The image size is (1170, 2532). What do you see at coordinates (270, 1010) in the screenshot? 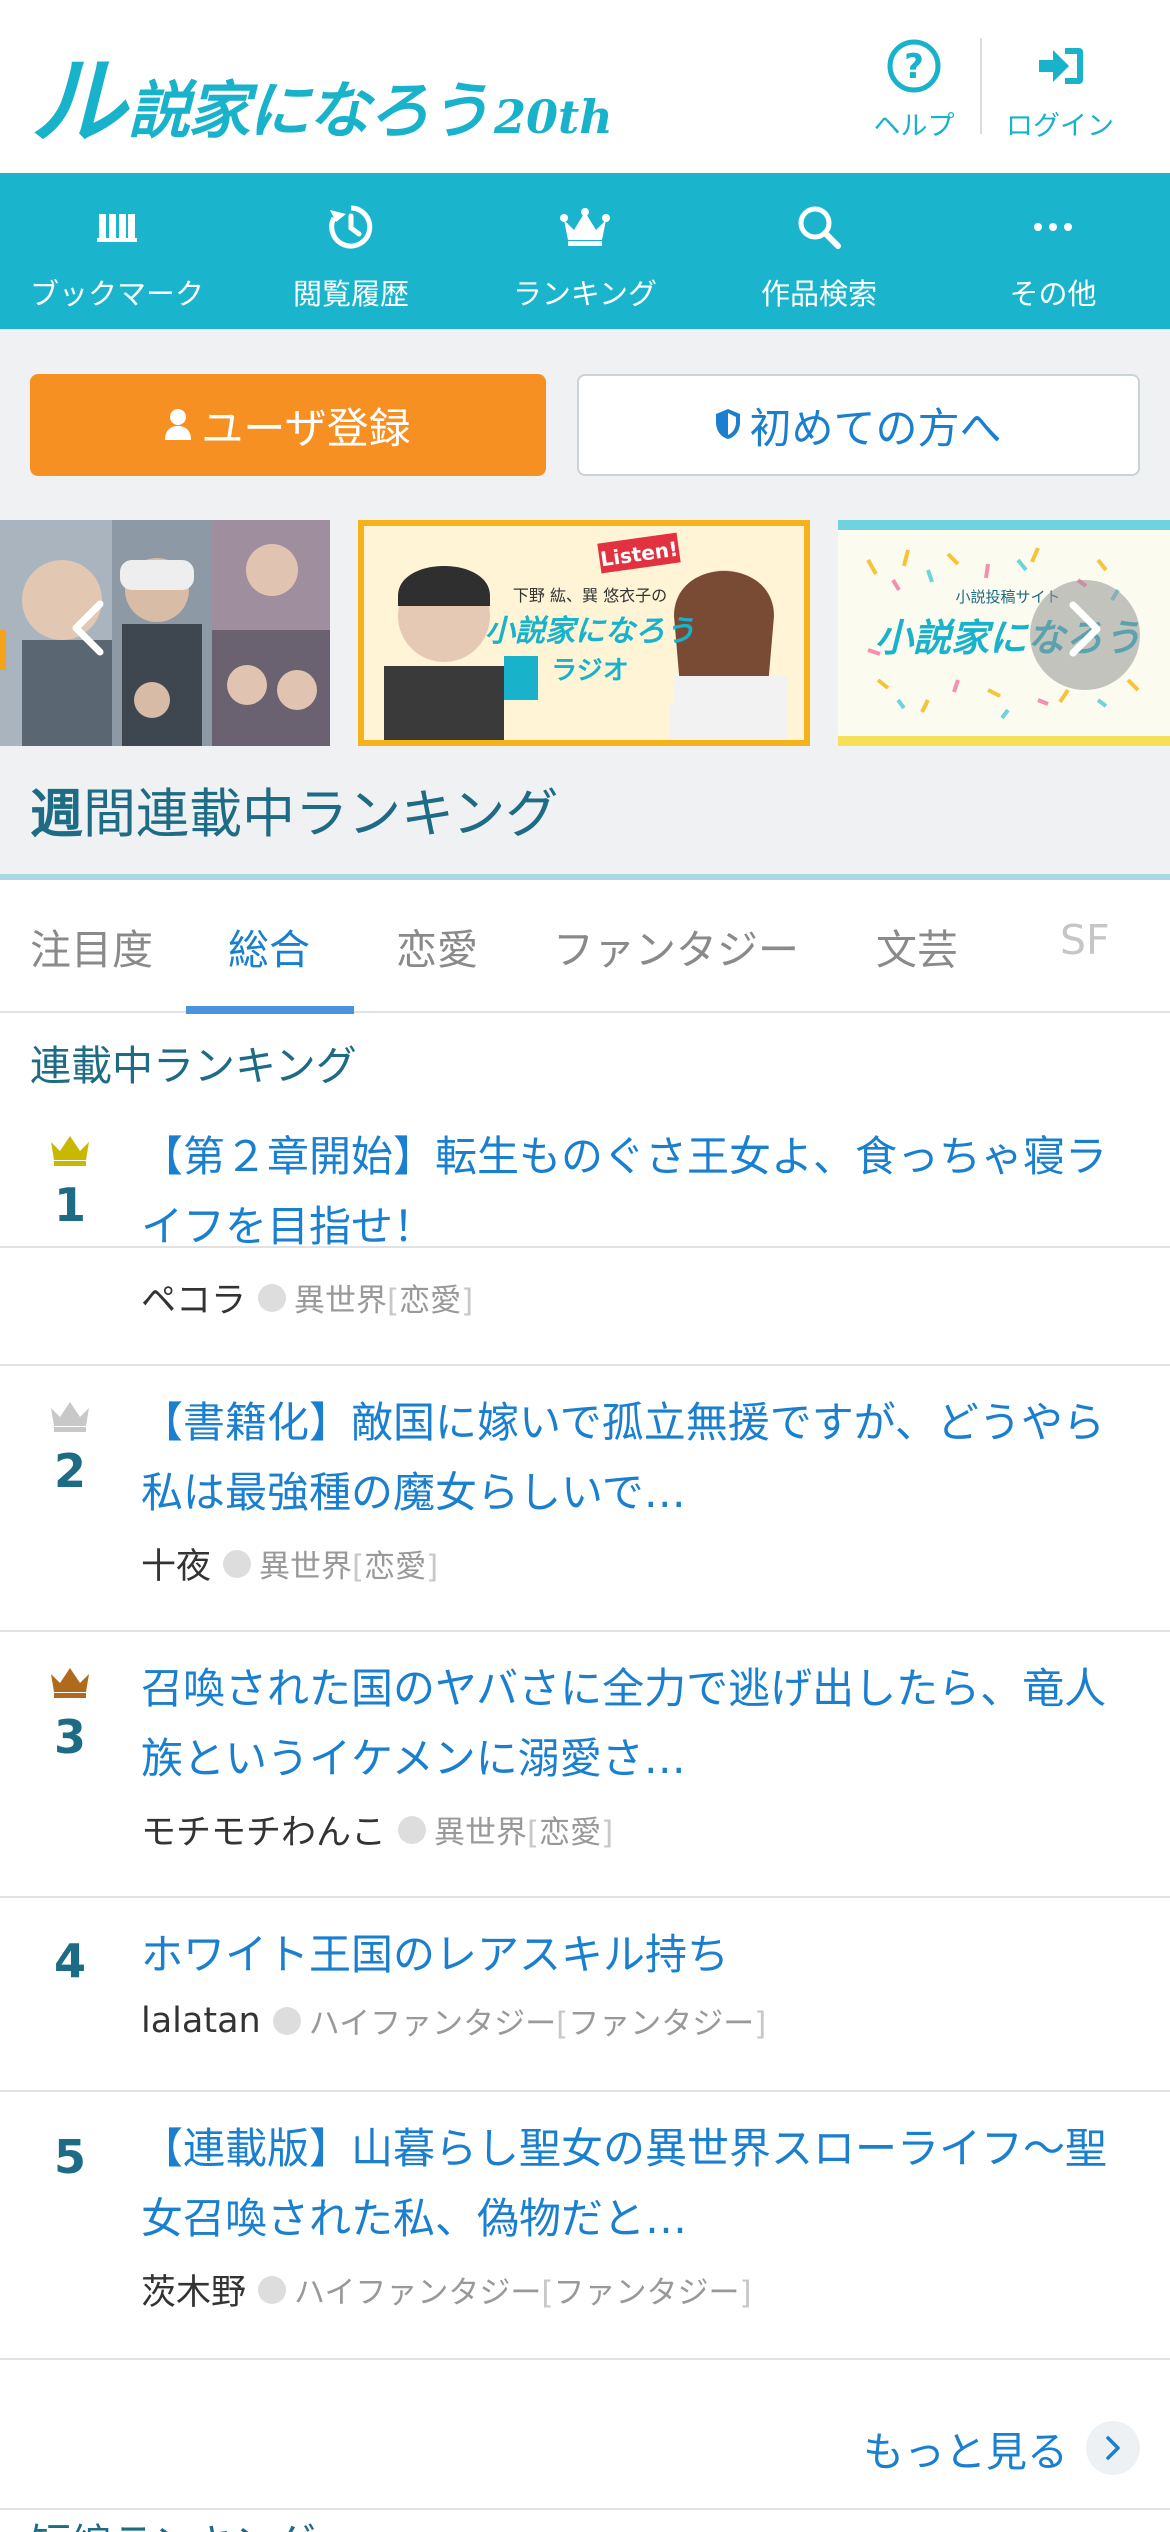
I see `active-tab-indicator` at bounding box center [270, 1010].